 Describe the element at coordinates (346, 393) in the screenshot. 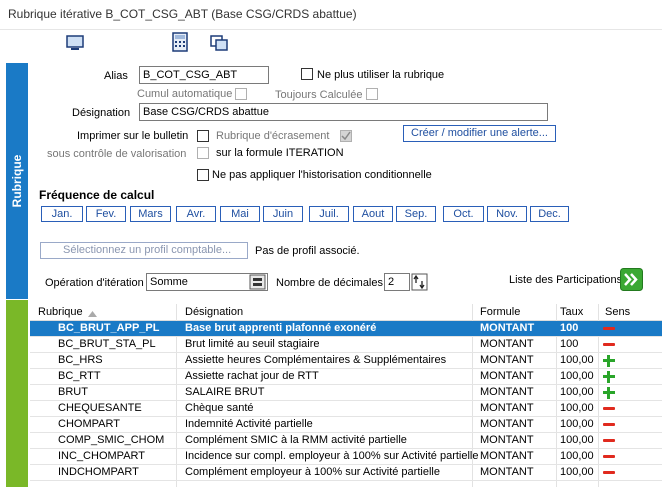

I see `table-row: BRUT SALAIRE BRUT MONTANT 100,00` at that location.